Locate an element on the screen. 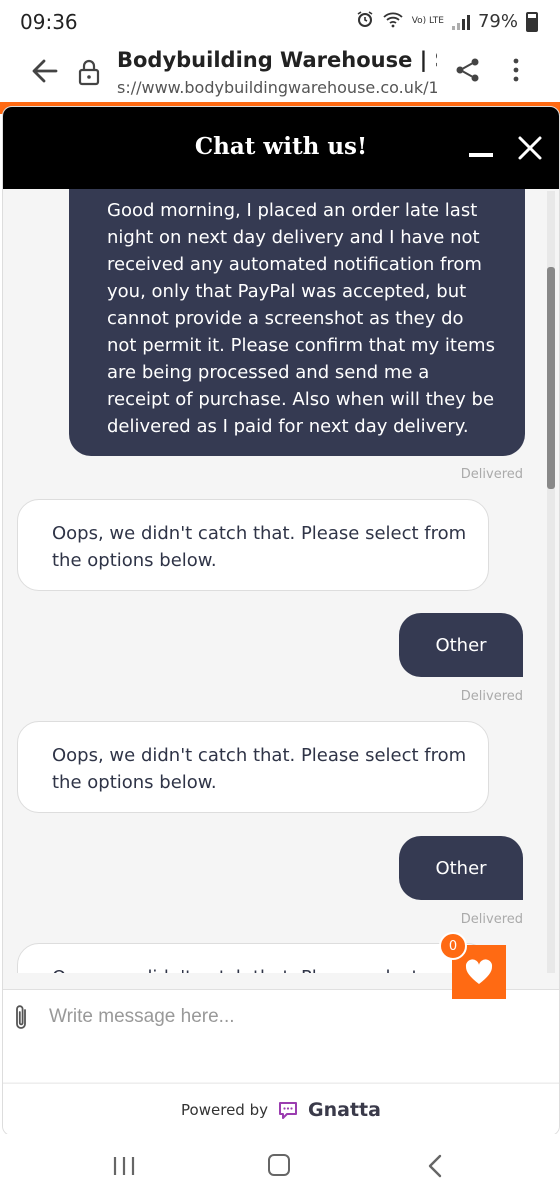 The image size is (560, 1200). share-icon is located at coordinates (468, 70).